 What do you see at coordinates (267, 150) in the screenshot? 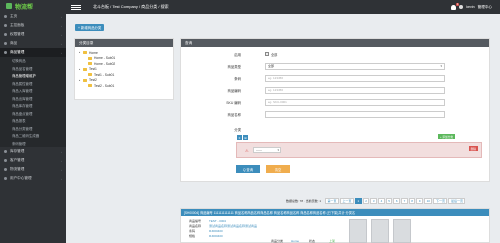
I see `category-select: ------ ▾` at bounding box center [267, 150].